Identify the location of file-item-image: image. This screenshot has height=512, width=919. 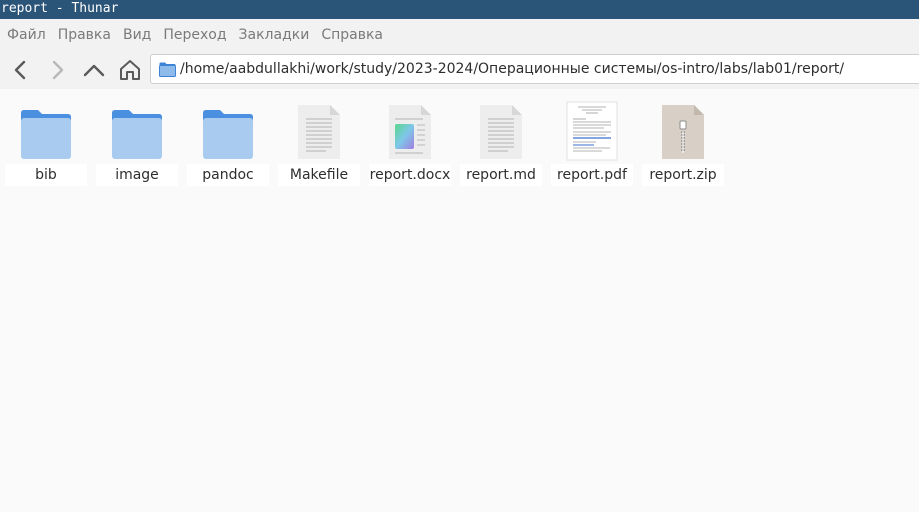
(137, 144).